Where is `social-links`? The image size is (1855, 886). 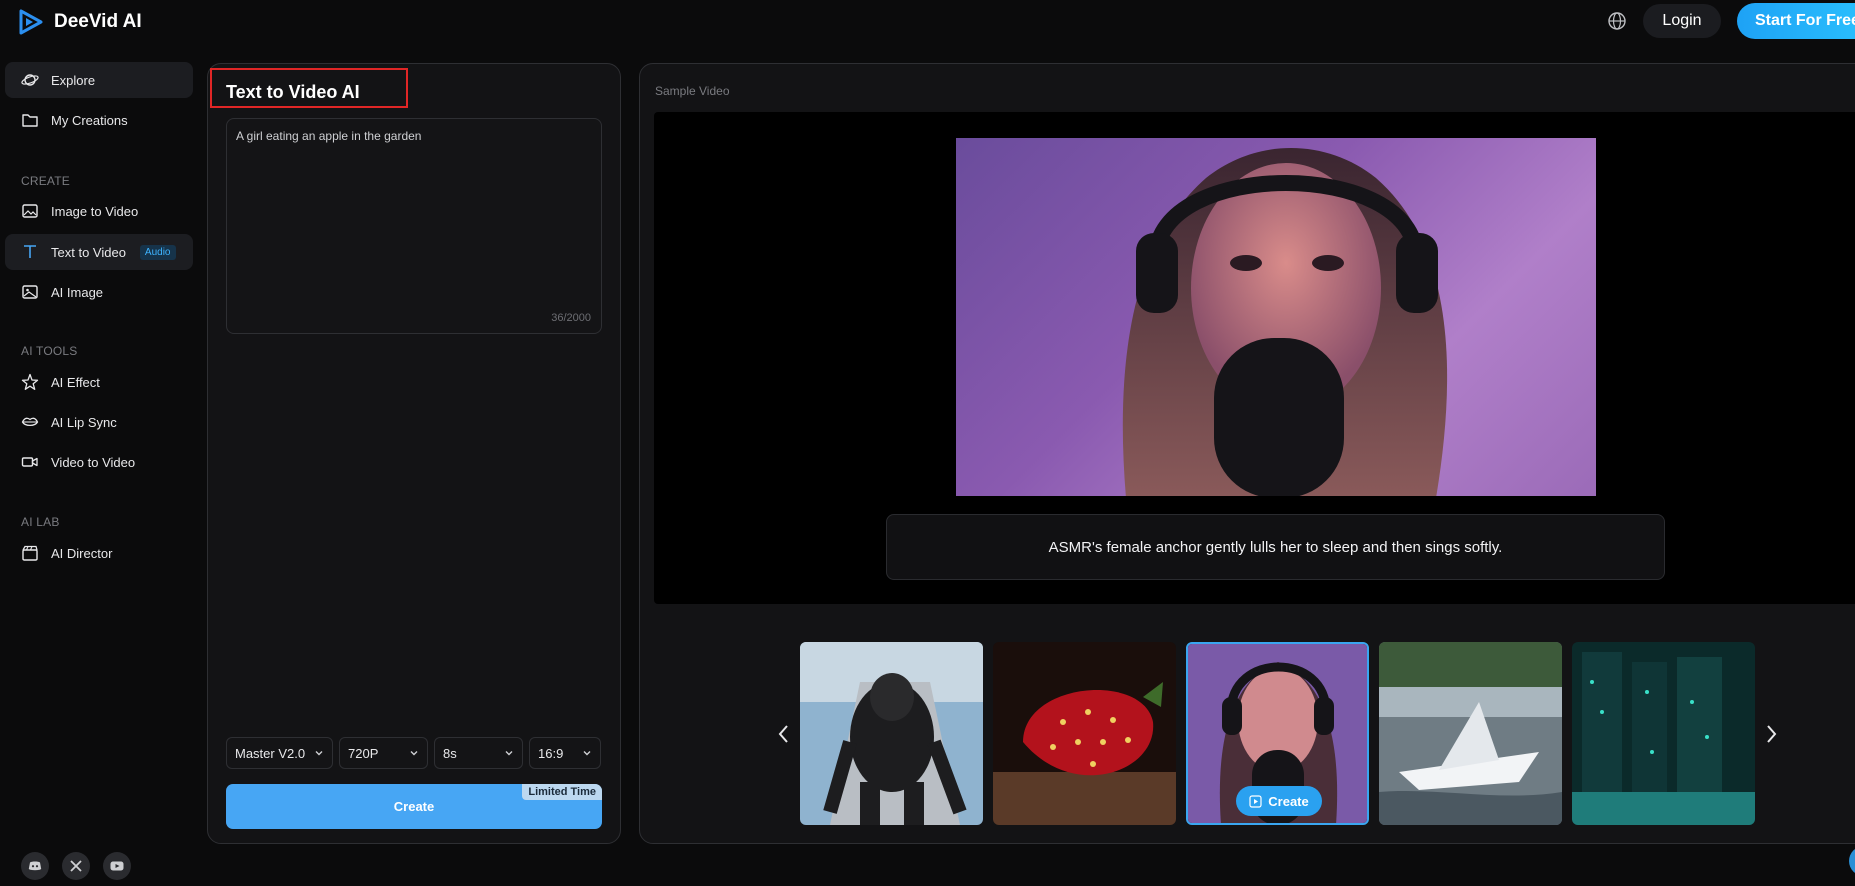
social-links is located at coordinates (76, 866).